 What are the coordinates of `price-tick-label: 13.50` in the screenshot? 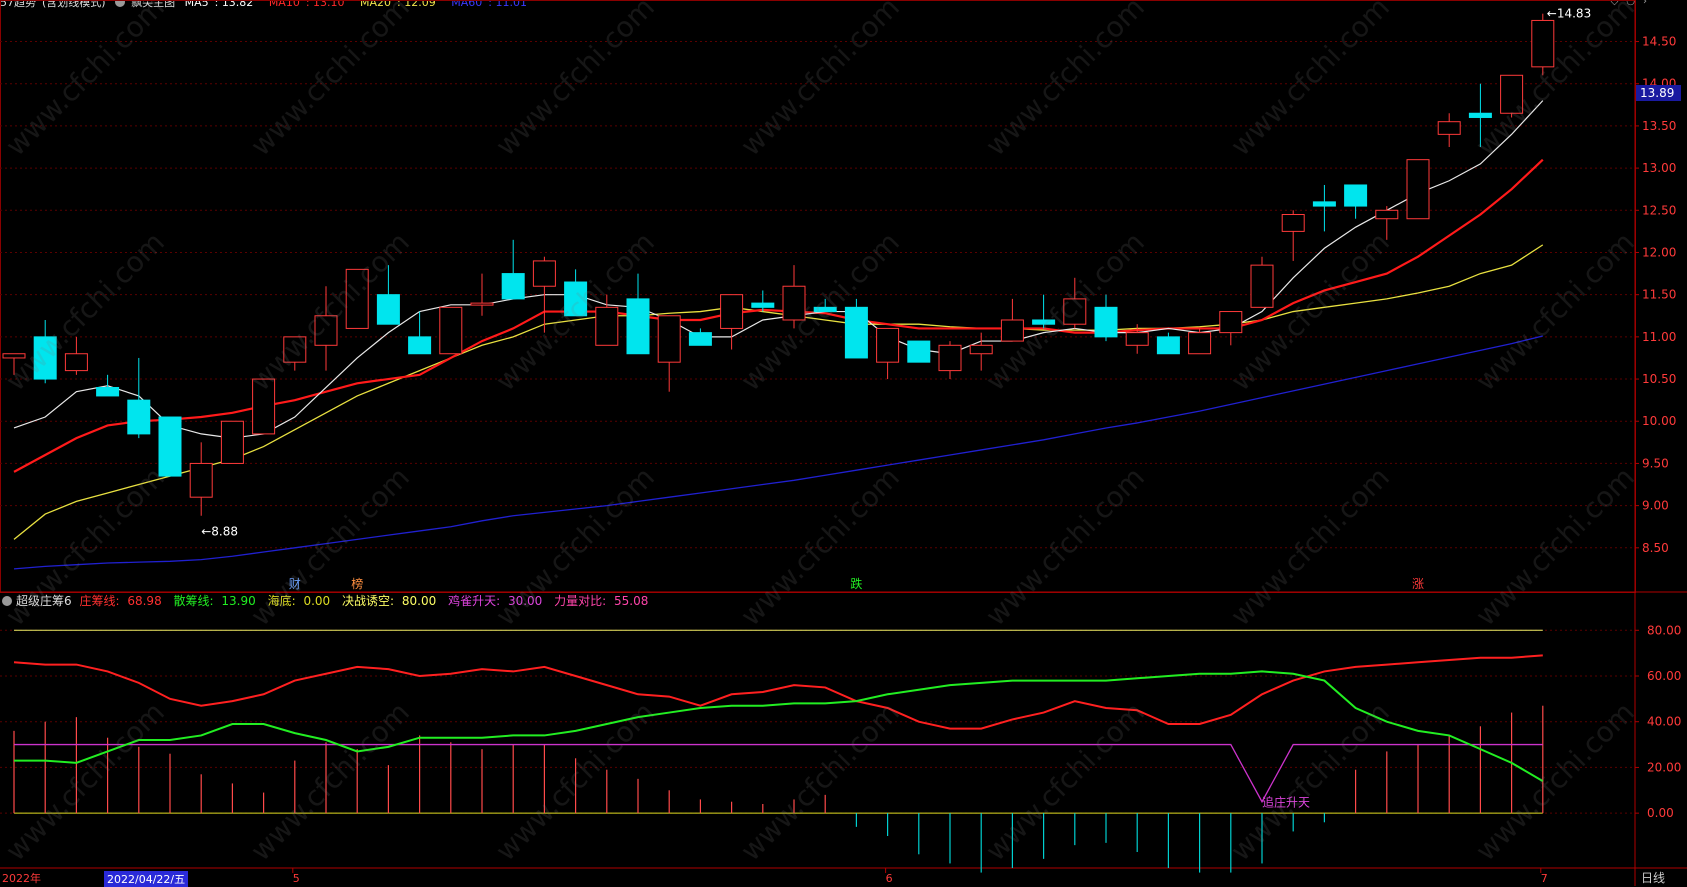 It's located at (1659, 126).